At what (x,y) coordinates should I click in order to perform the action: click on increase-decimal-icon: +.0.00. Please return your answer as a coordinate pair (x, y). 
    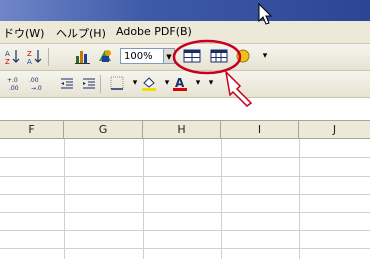
    Looking at the image, I should click on (16, 83).